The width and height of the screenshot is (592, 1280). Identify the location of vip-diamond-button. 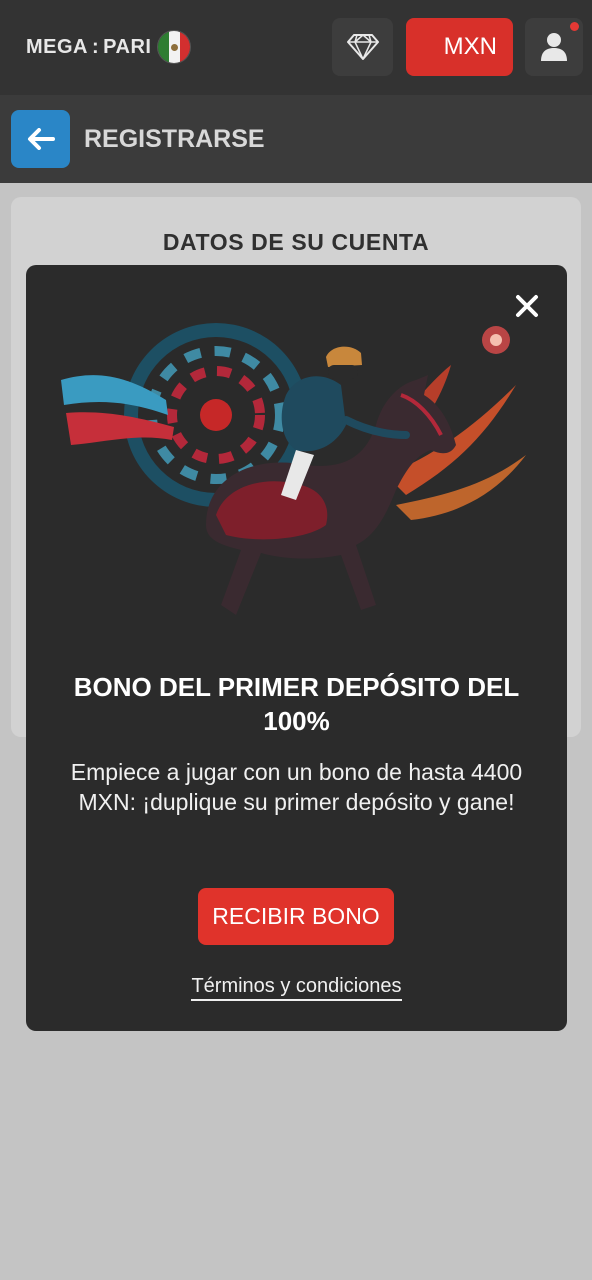
(362, 47).